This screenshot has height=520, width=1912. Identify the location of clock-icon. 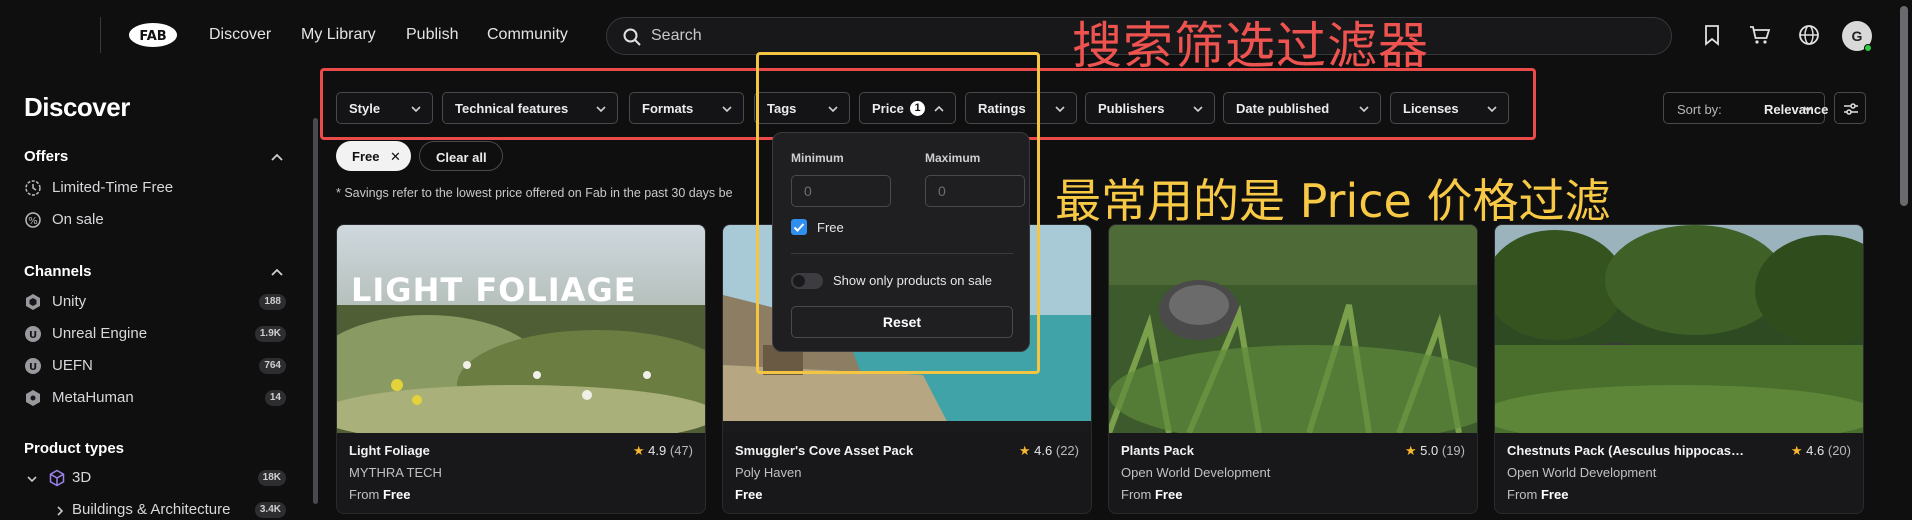
(33, 188).